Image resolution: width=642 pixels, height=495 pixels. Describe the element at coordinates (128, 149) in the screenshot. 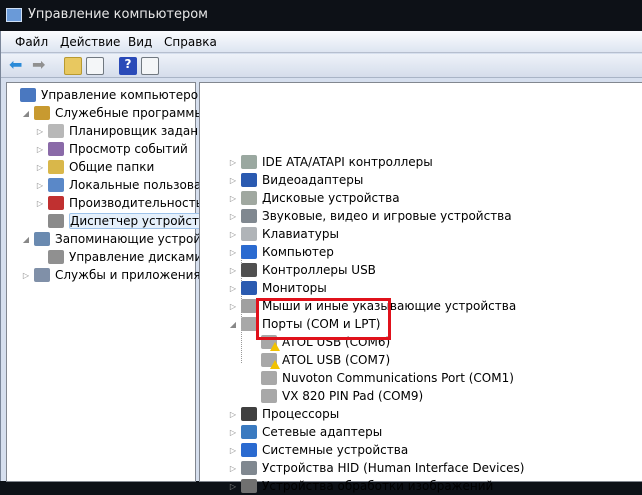

I see `console-tree-label: Просмотр событий` at that location.